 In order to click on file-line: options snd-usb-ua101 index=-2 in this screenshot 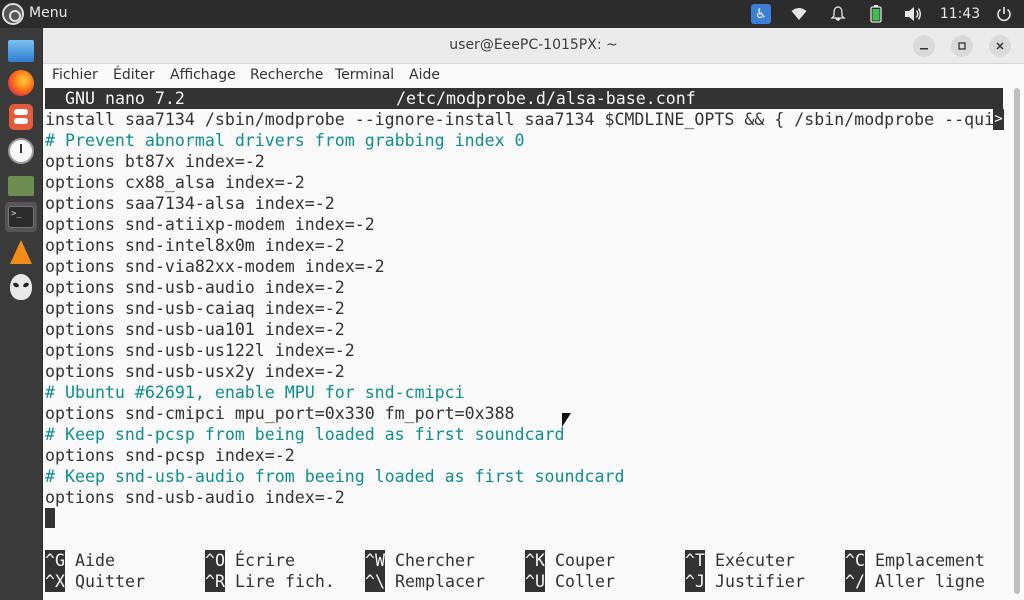, I will do `click(195, 329)`.